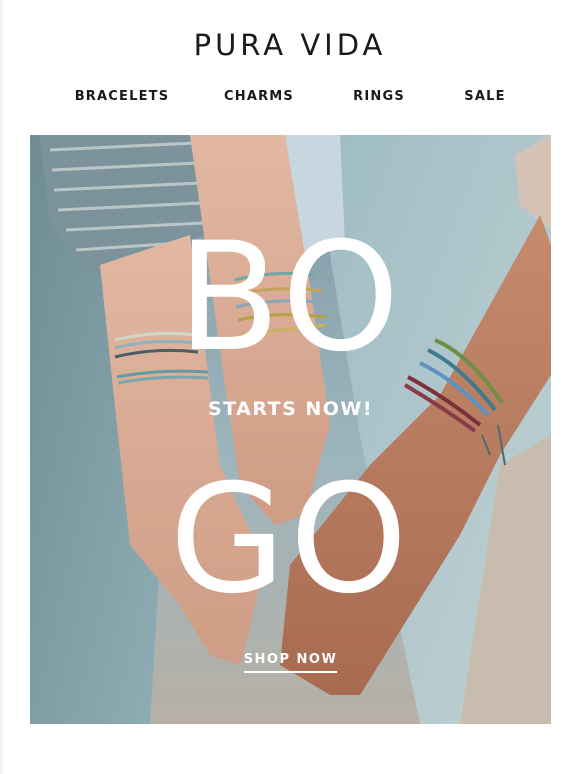 This screenshot has height=774, width=580. Describe the element at coordinates (290, 540) in the screenshot. I see `headline-bottom: GO` at that location.